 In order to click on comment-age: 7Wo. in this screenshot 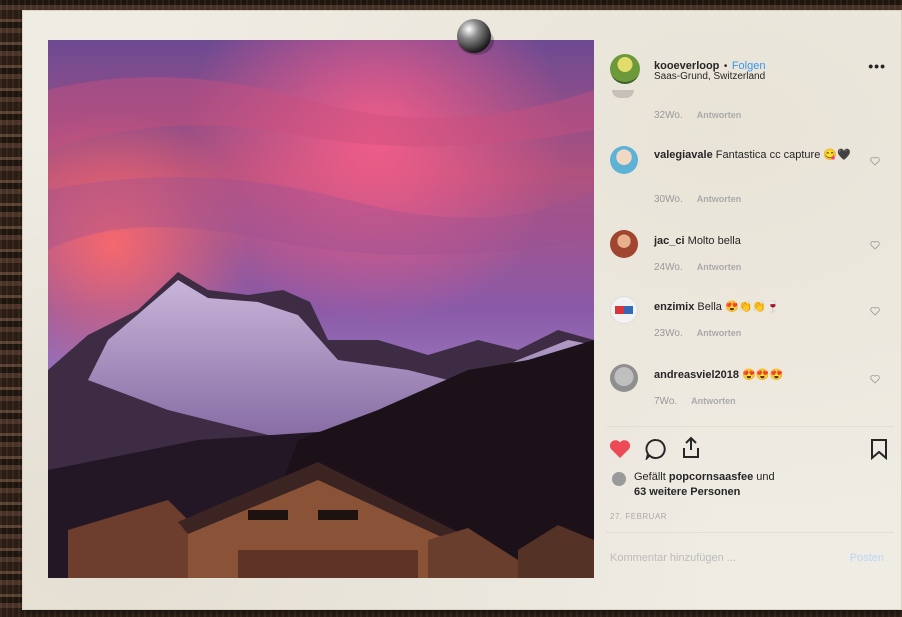, I will do `click(666, 401)`.